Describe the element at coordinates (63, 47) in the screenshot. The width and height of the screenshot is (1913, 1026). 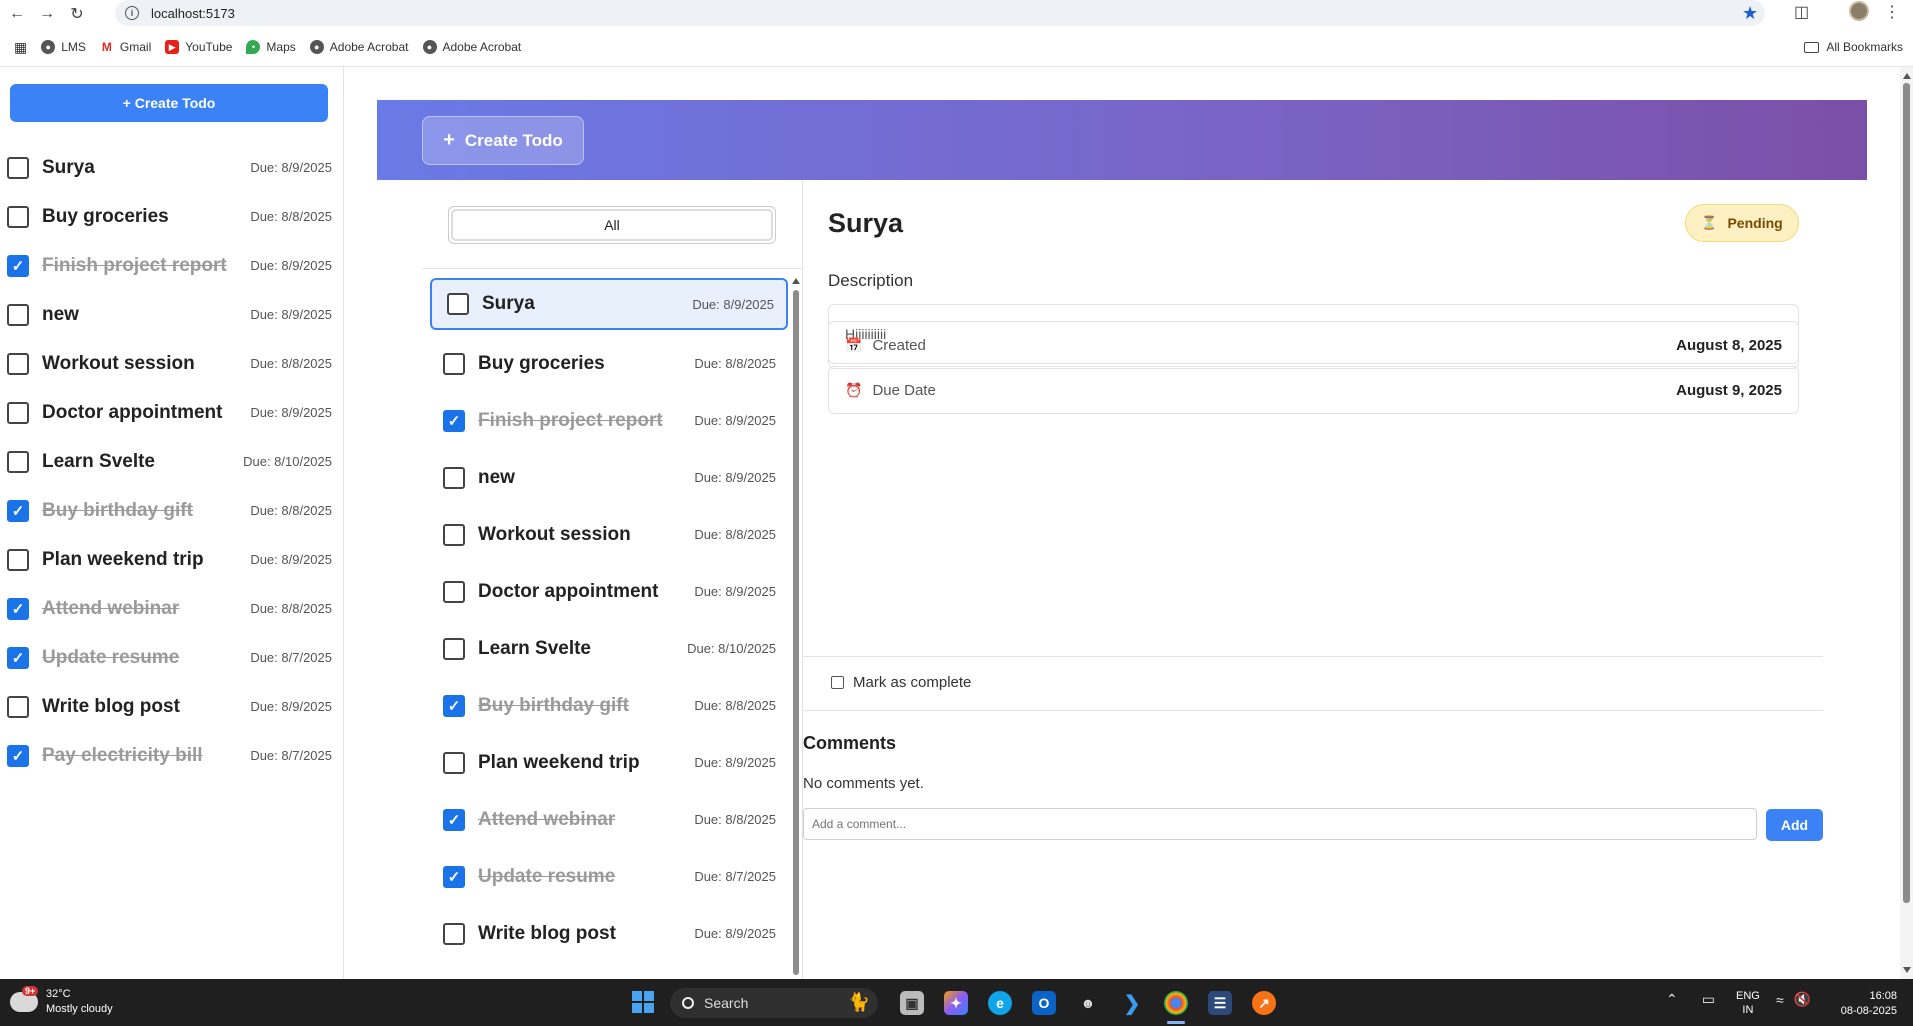
I see `bookmark-lms: ● LMS` at that location.